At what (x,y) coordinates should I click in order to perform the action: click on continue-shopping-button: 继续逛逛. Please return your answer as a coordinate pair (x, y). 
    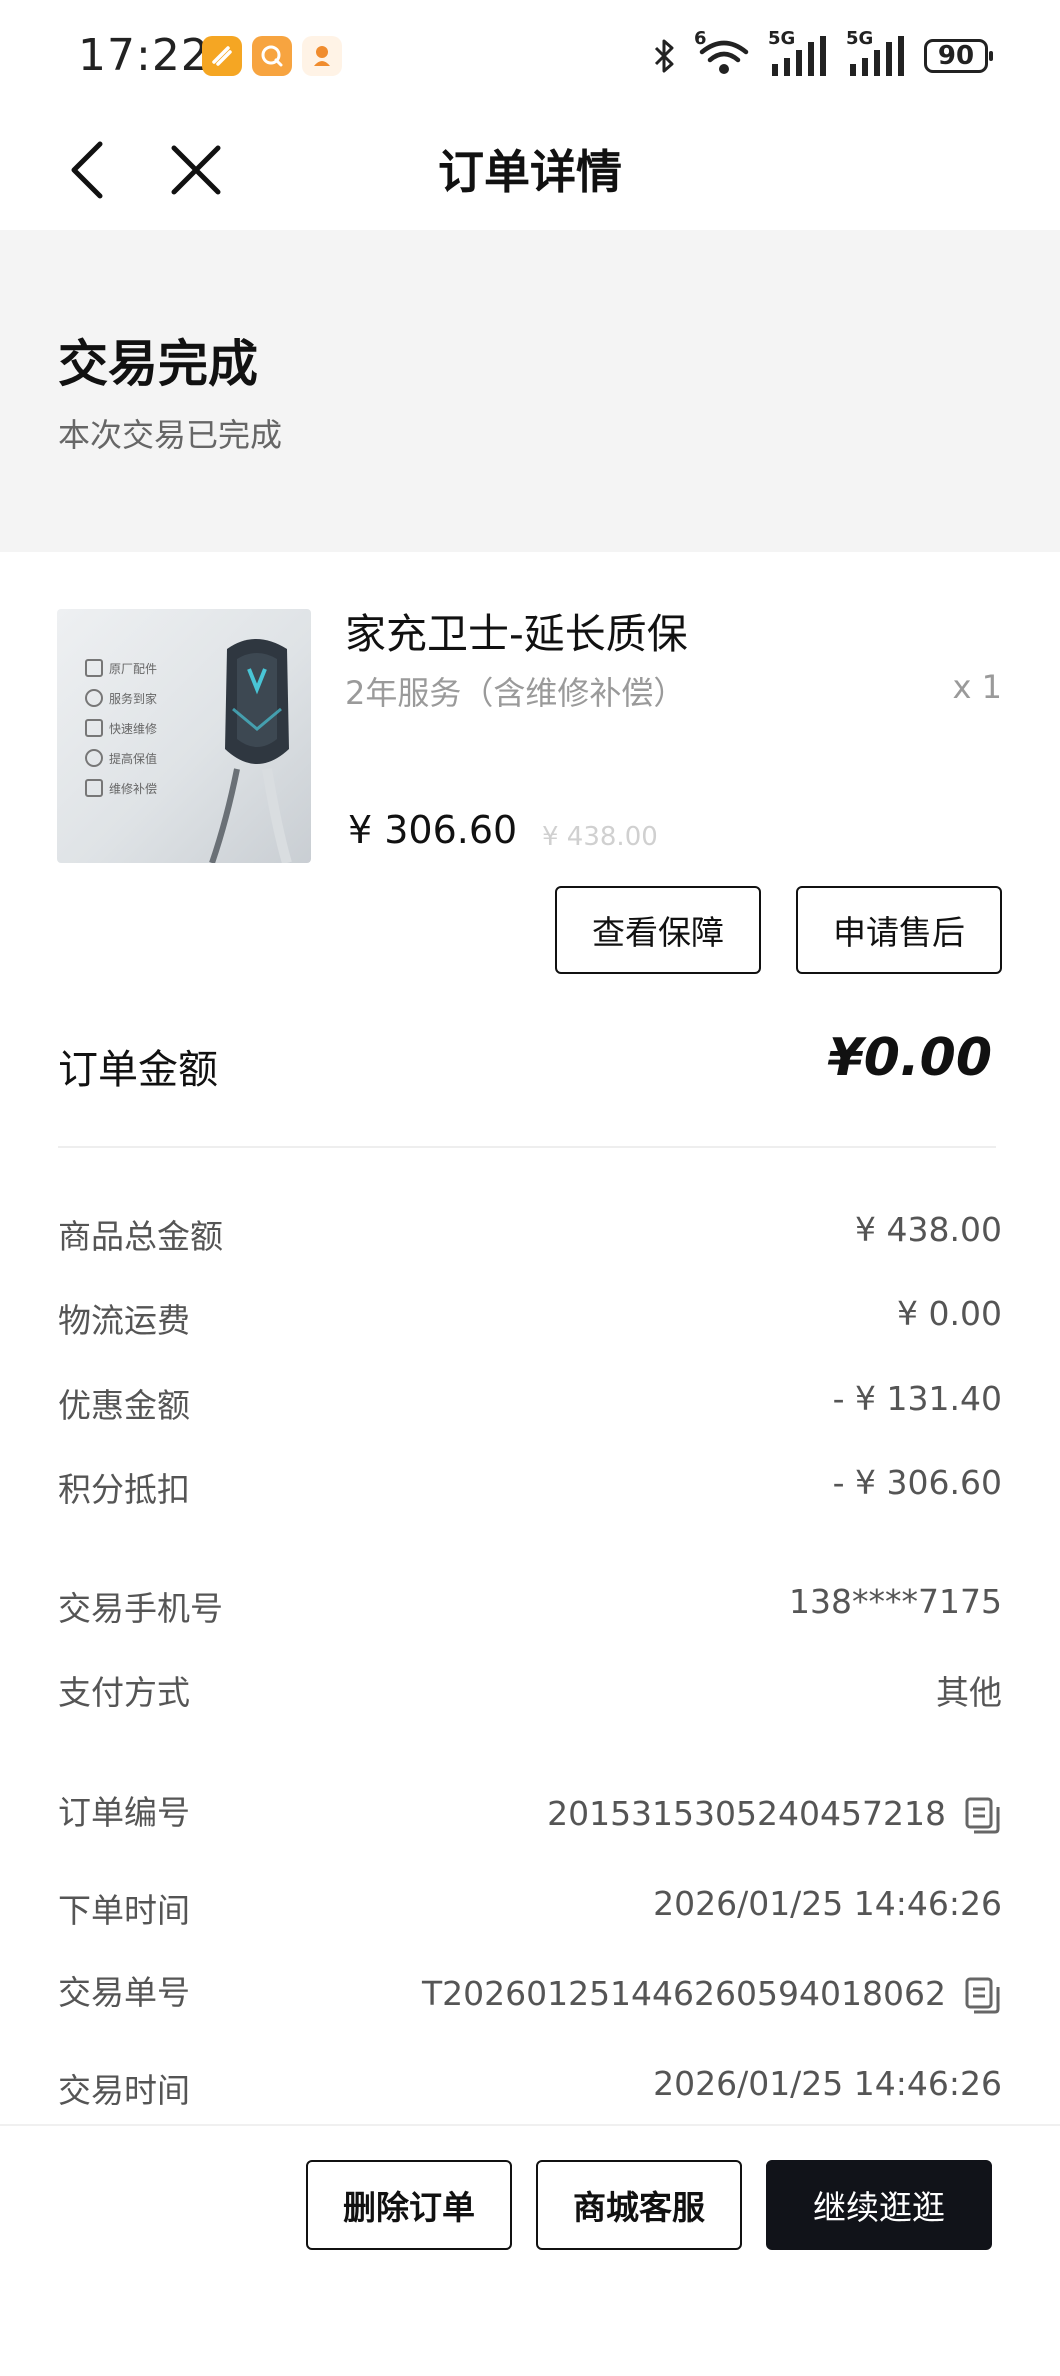
    Looking at the image, I should click on (879, 2205).